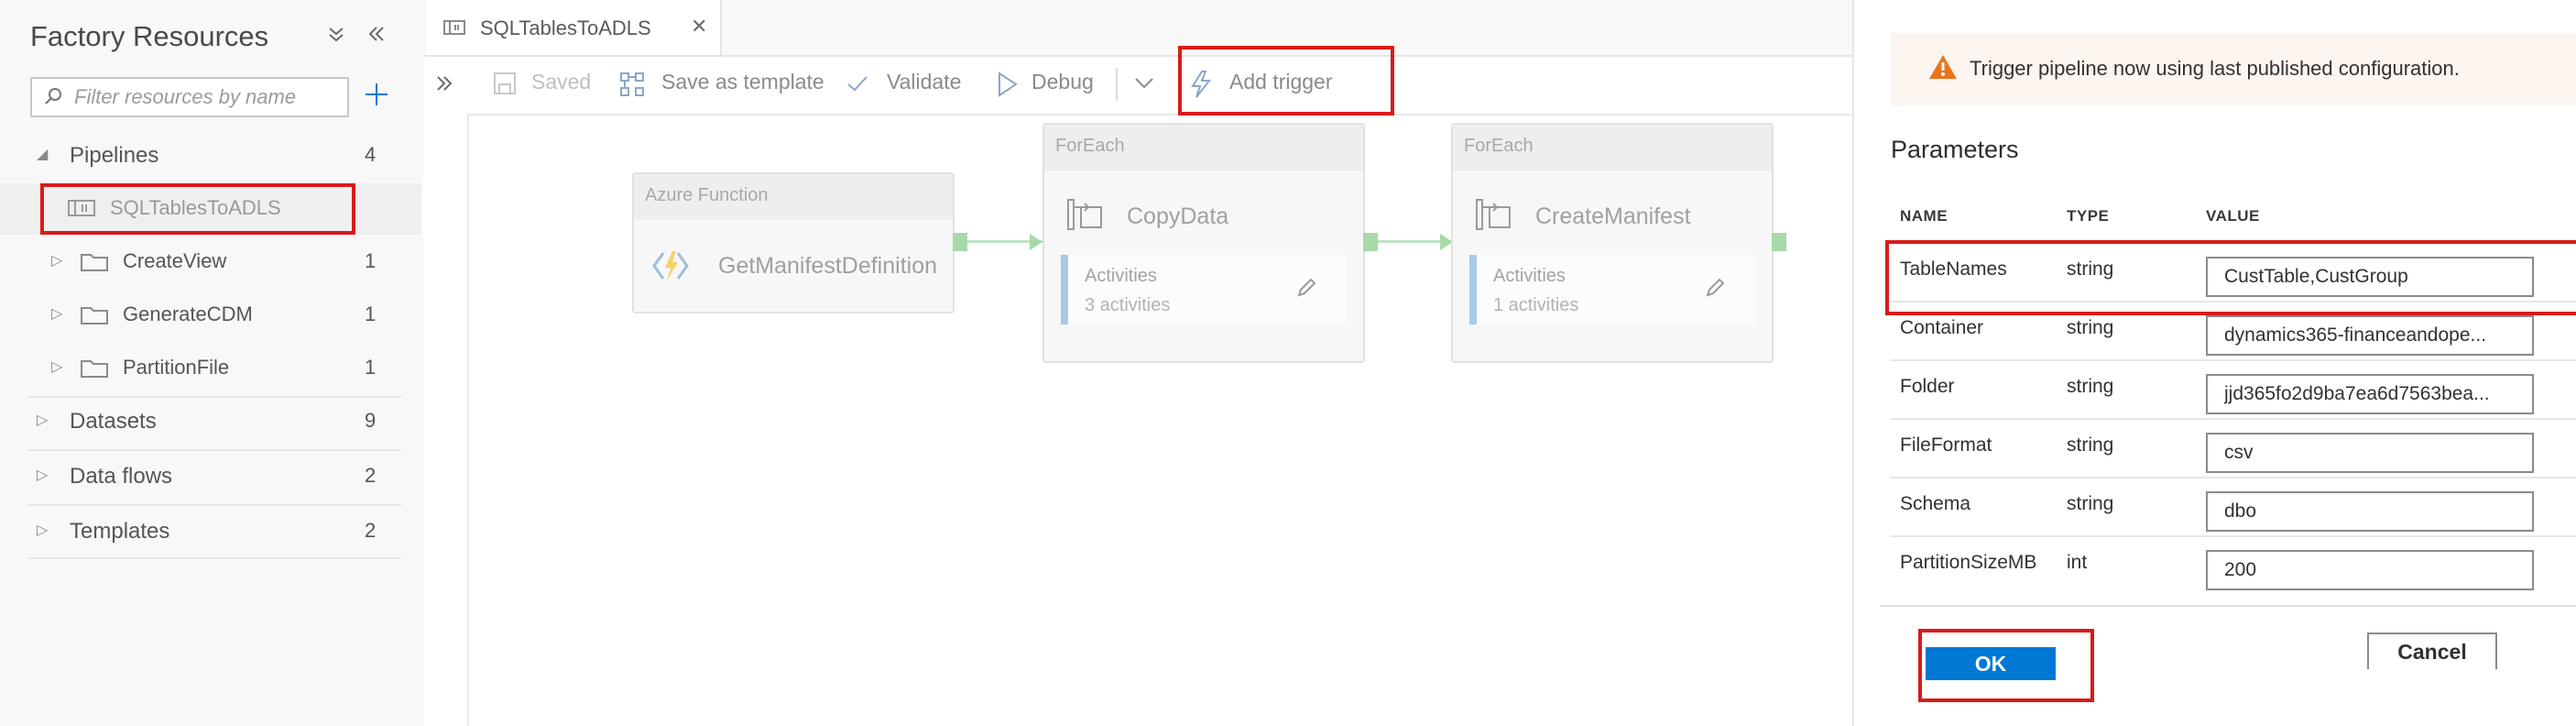 The image size is (2576, 726). I want to click on tab-sqltablestoadls: SQLTablesToADLS ✕, so click(574, 27).